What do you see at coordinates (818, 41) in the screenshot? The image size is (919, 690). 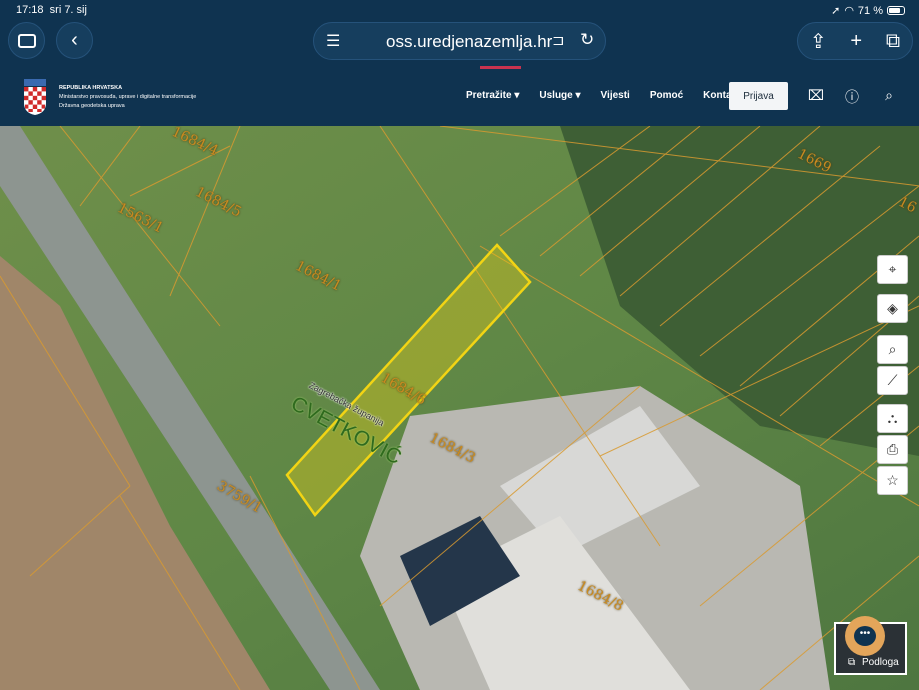 I see `share-icon: ⇪` at bounding box center [818, 41].